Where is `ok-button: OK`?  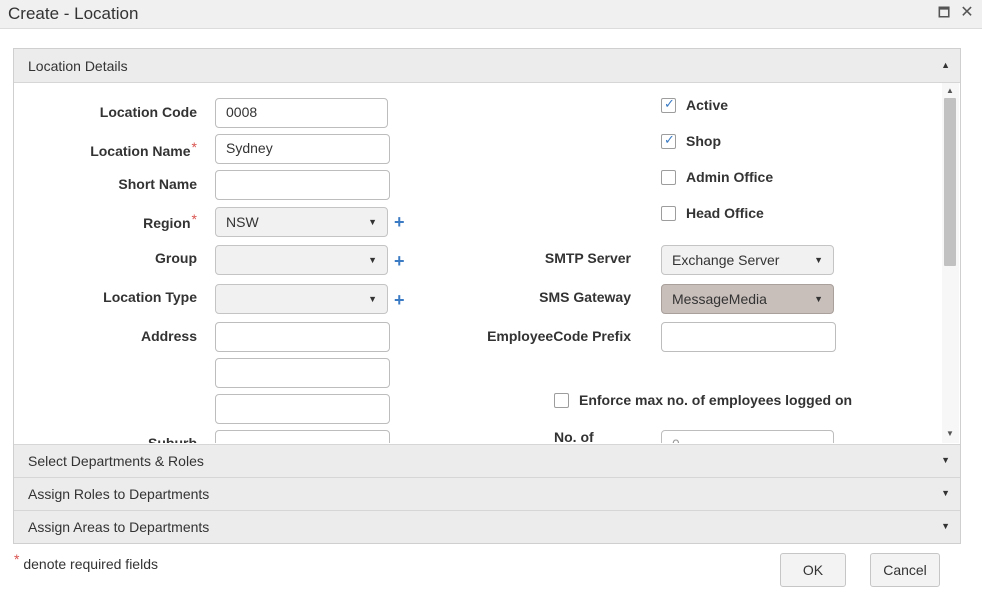
ok-button: OK is located at coordinates (813, 570).